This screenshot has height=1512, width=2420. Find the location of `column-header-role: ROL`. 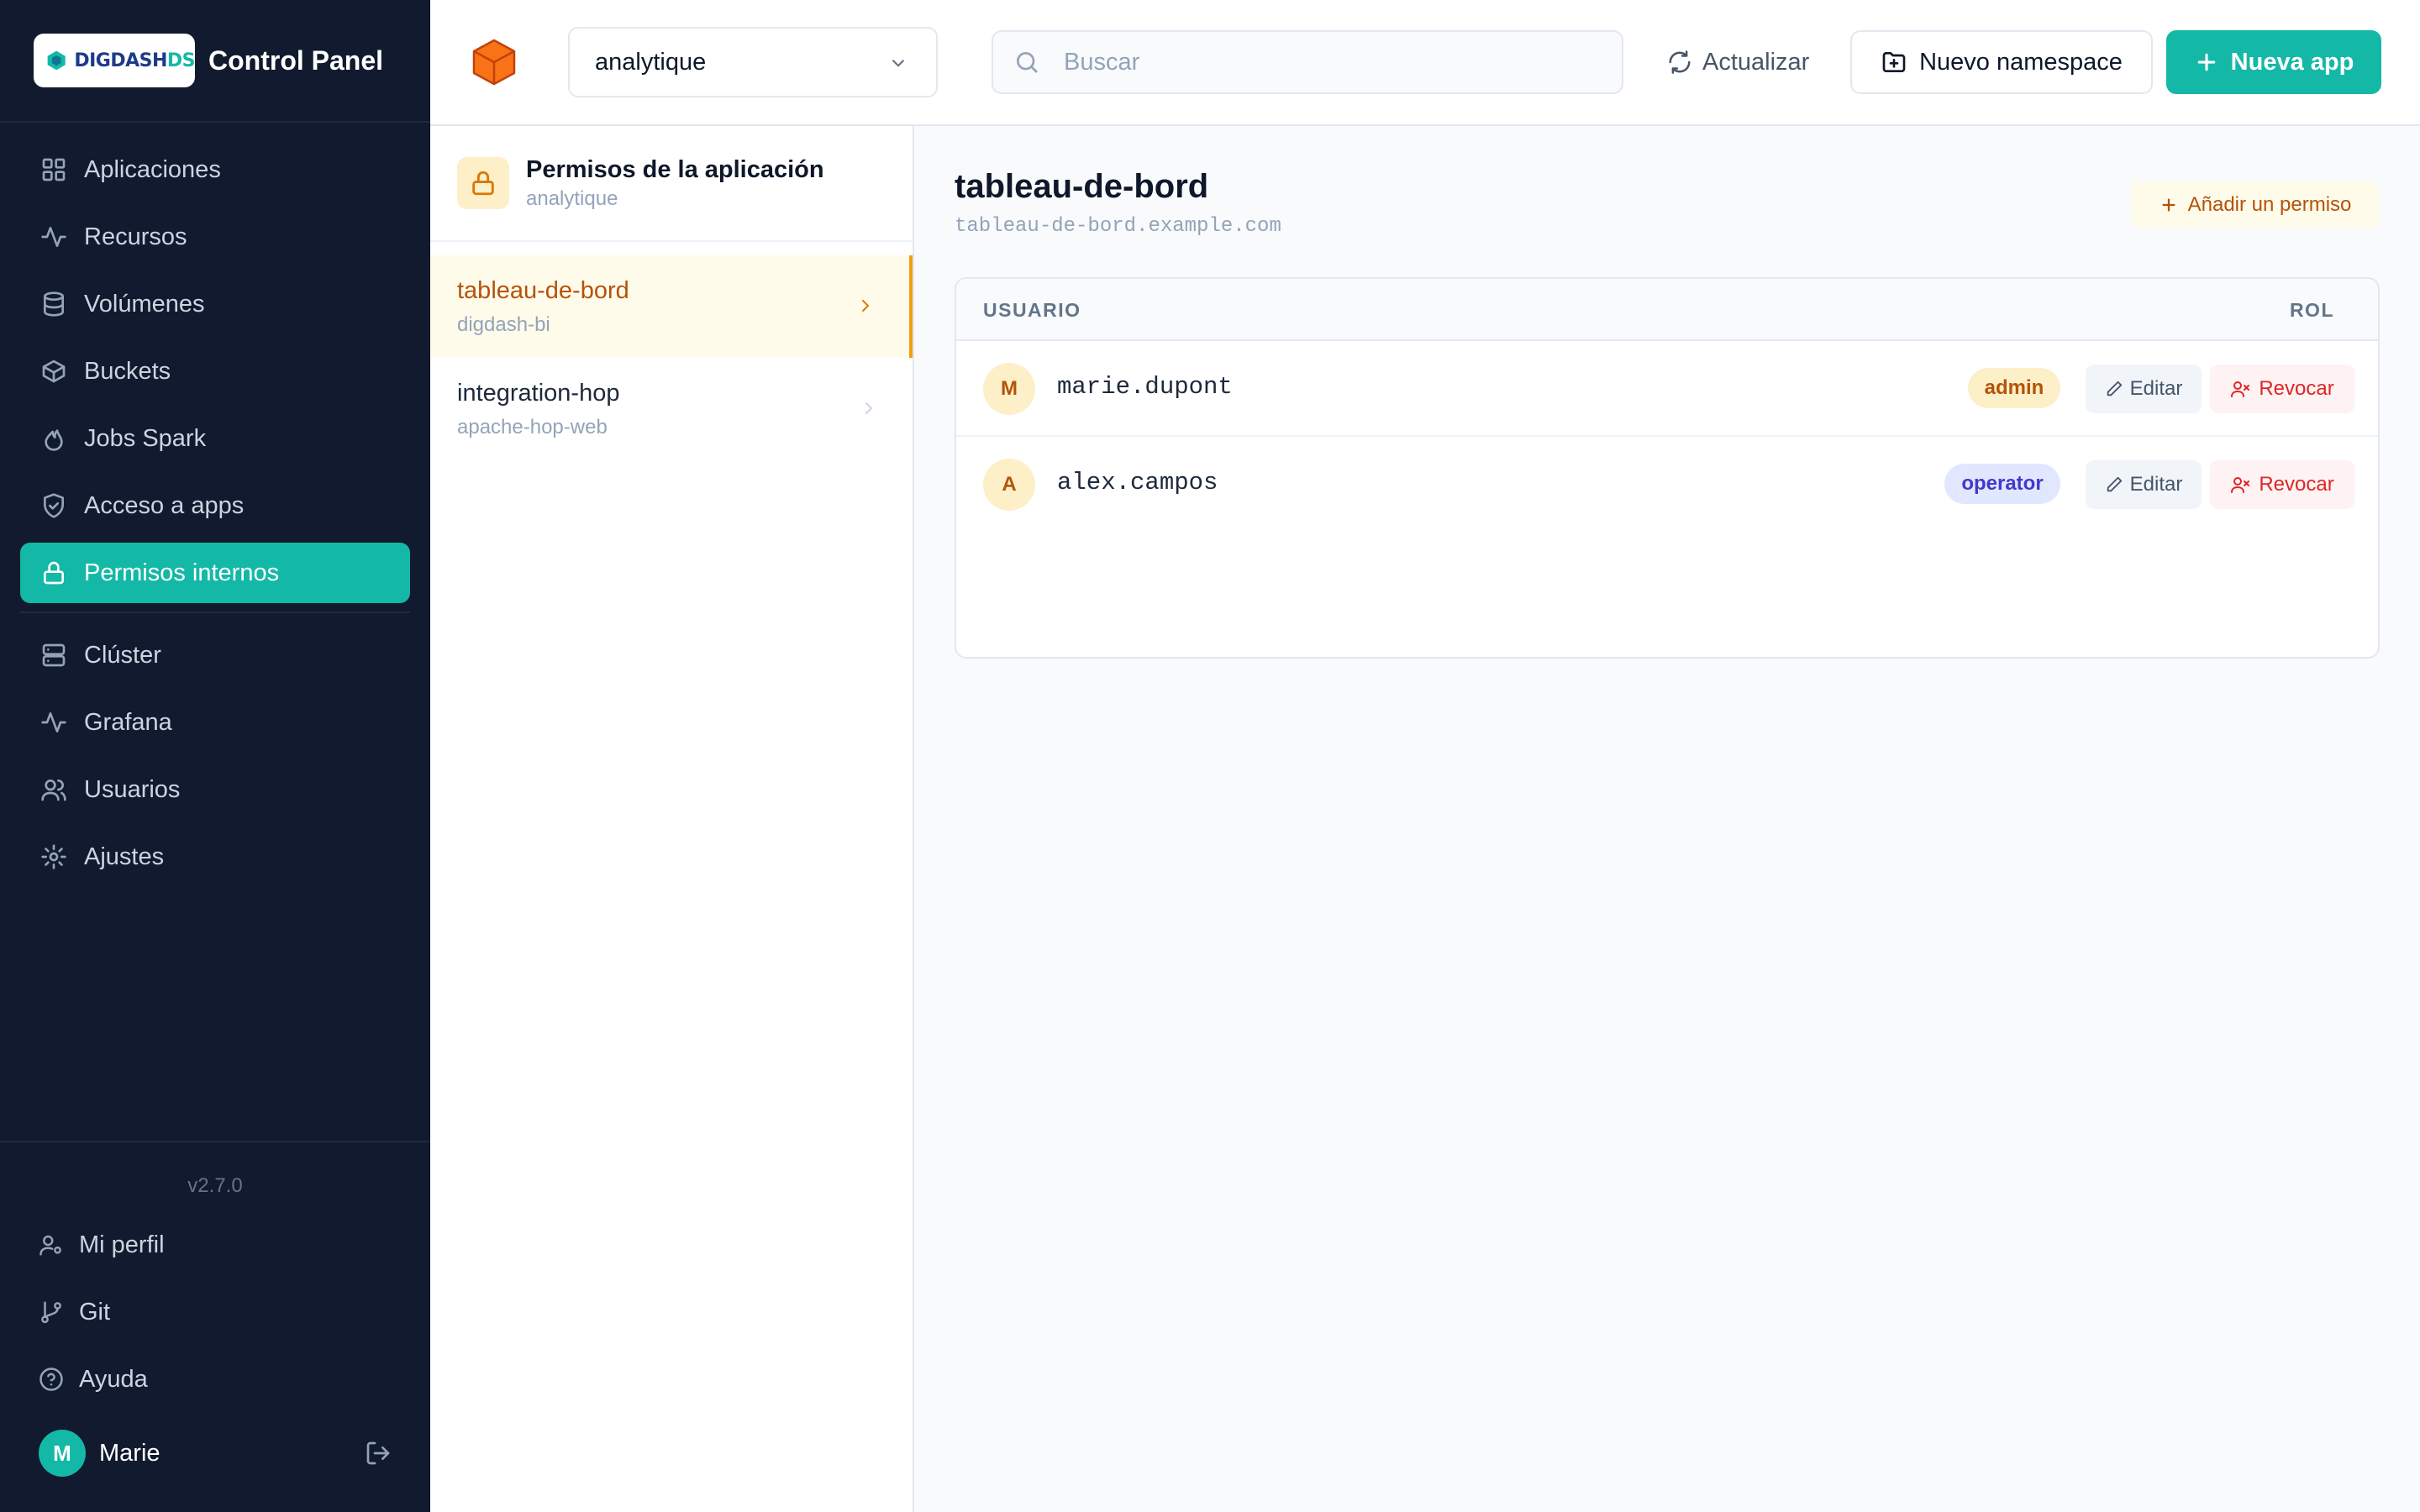

column-header-role: ROL is located at coordinates (2311, 310).